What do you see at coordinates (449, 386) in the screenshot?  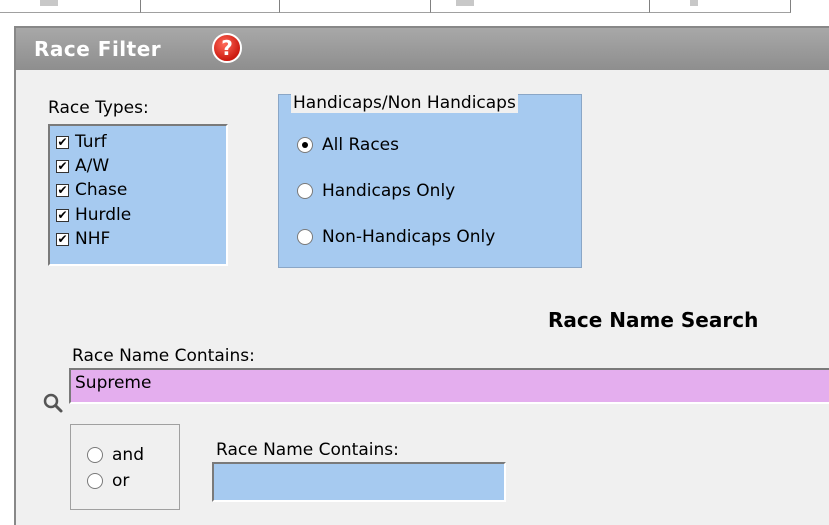 I see `race-name-input-1: Supreme` at bounding box center [449, 386].